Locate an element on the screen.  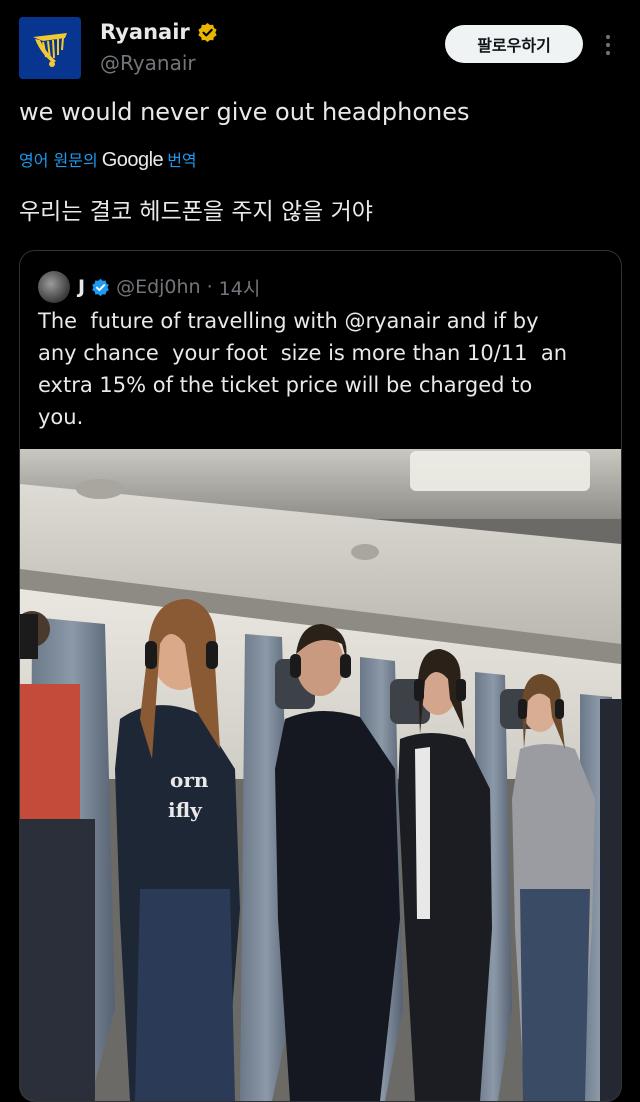
follow-button: 팔로우하기 is located at coordinates (514, 44).